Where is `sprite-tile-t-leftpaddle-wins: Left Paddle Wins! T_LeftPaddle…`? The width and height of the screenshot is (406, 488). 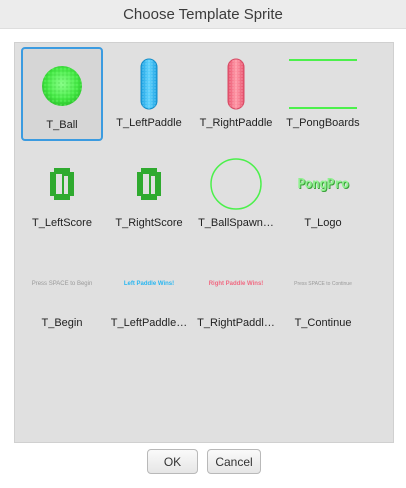
sprite-tile-t-leftpaddle-wins: Left Paddle Wins! T_LeftPaddle… is located at coordinates (149, 294).